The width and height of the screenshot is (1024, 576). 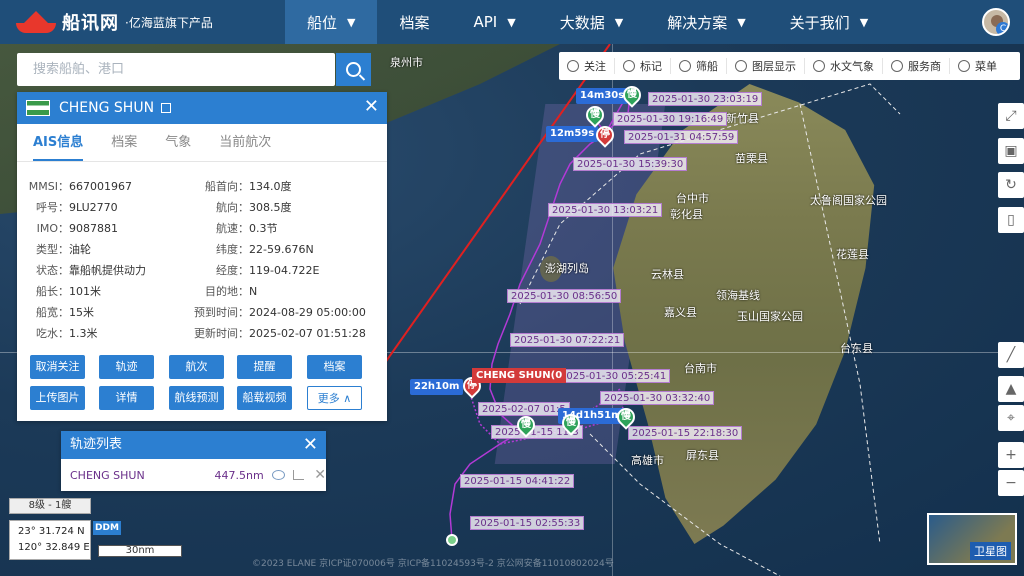 I want to click on search-icon, so click(x=353, y=69).